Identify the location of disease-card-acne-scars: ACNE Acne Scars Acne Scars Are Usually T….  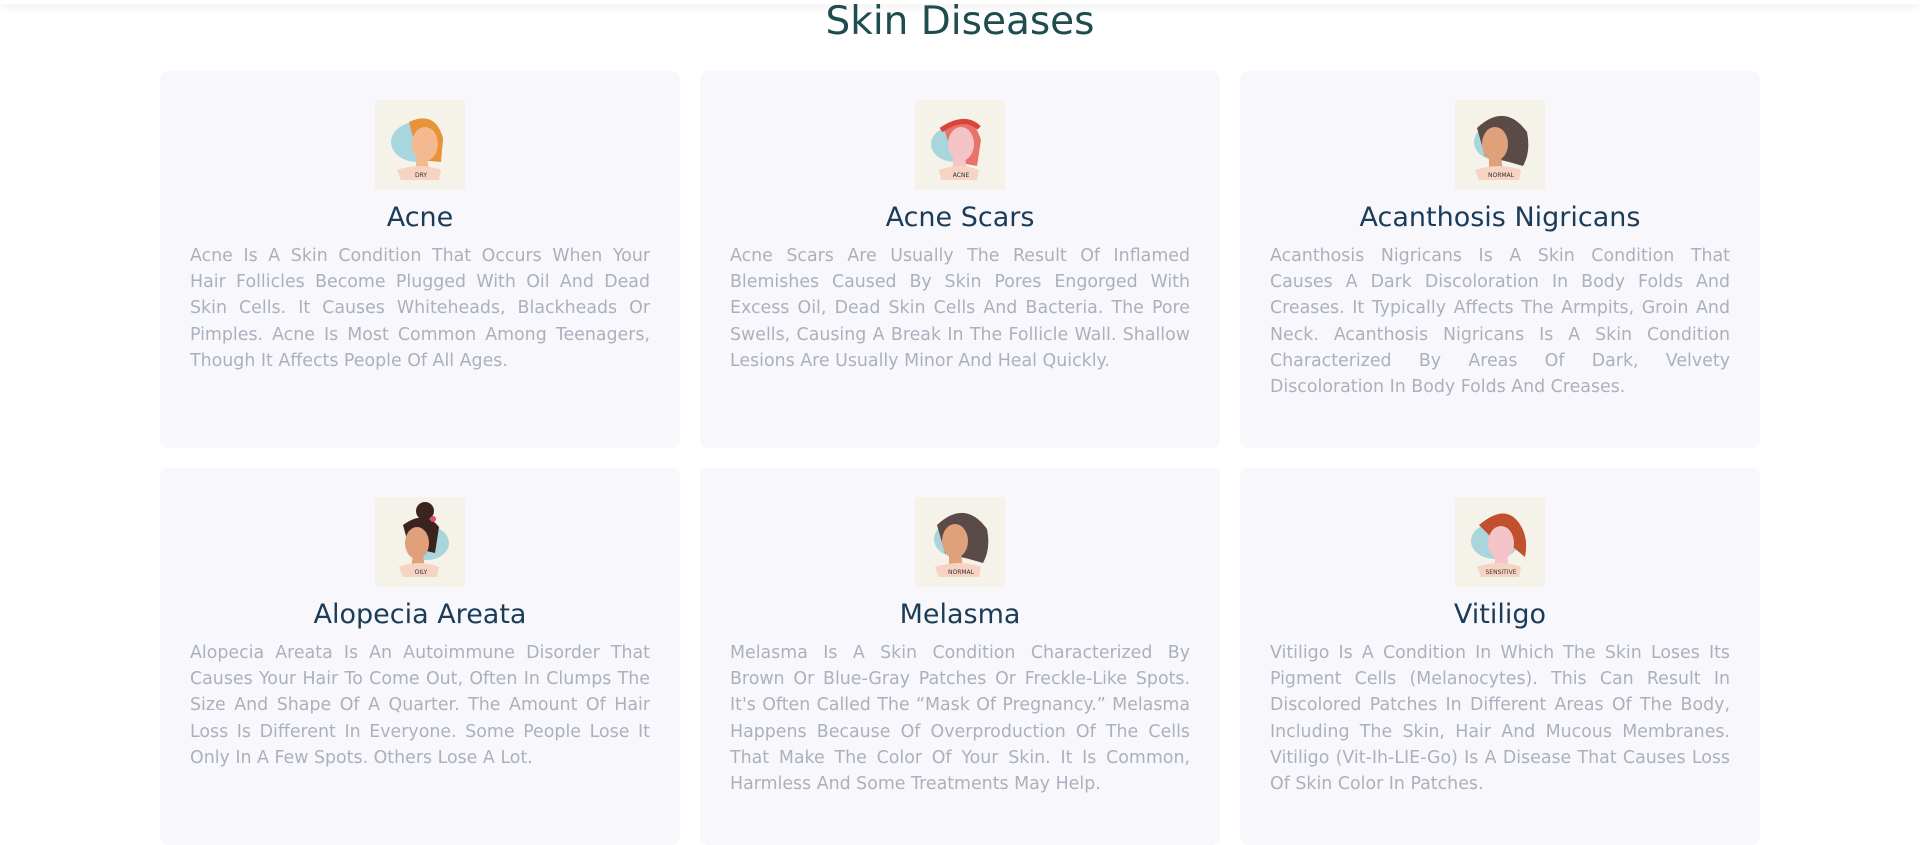
(960, 259).